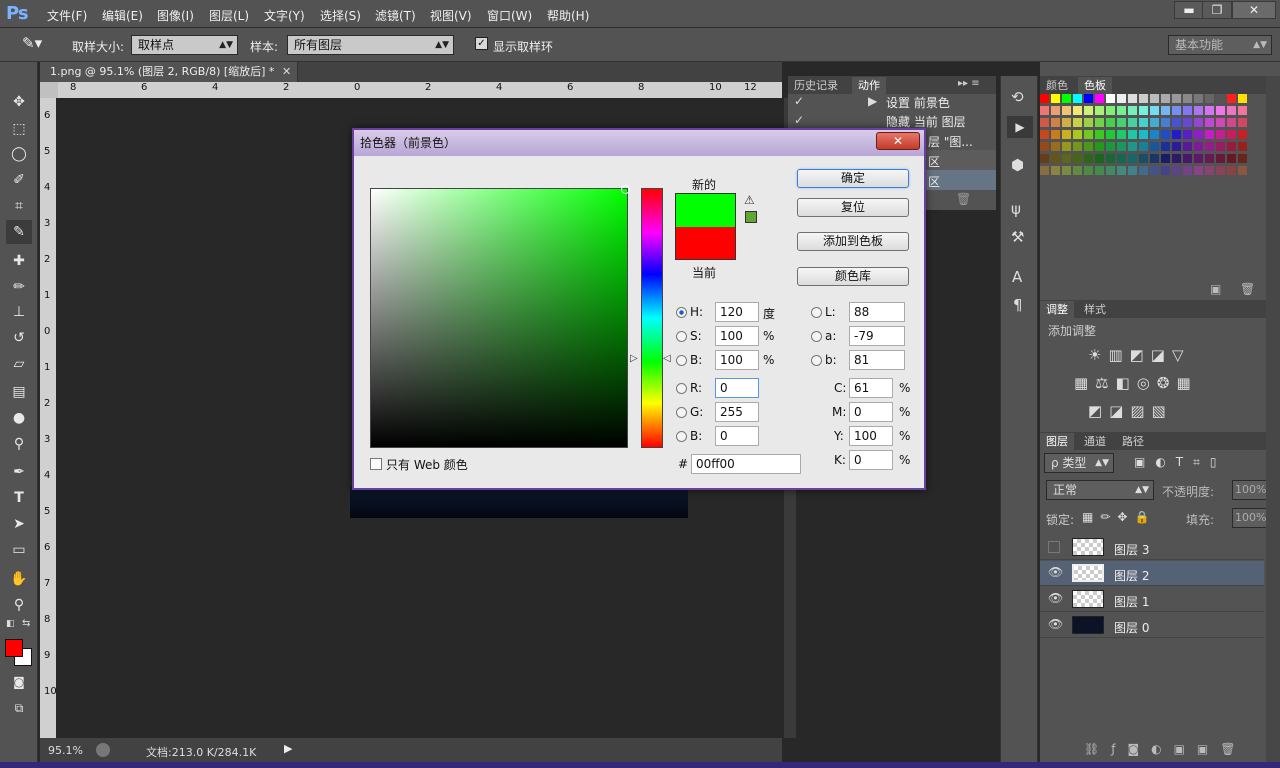 The width and height of the screenshot is (1280, 768). What do you see at coordinates (19, 605) in the screenshot?
I see `zoom-tool-icon: ⚲` at bounding box center [19, 605].